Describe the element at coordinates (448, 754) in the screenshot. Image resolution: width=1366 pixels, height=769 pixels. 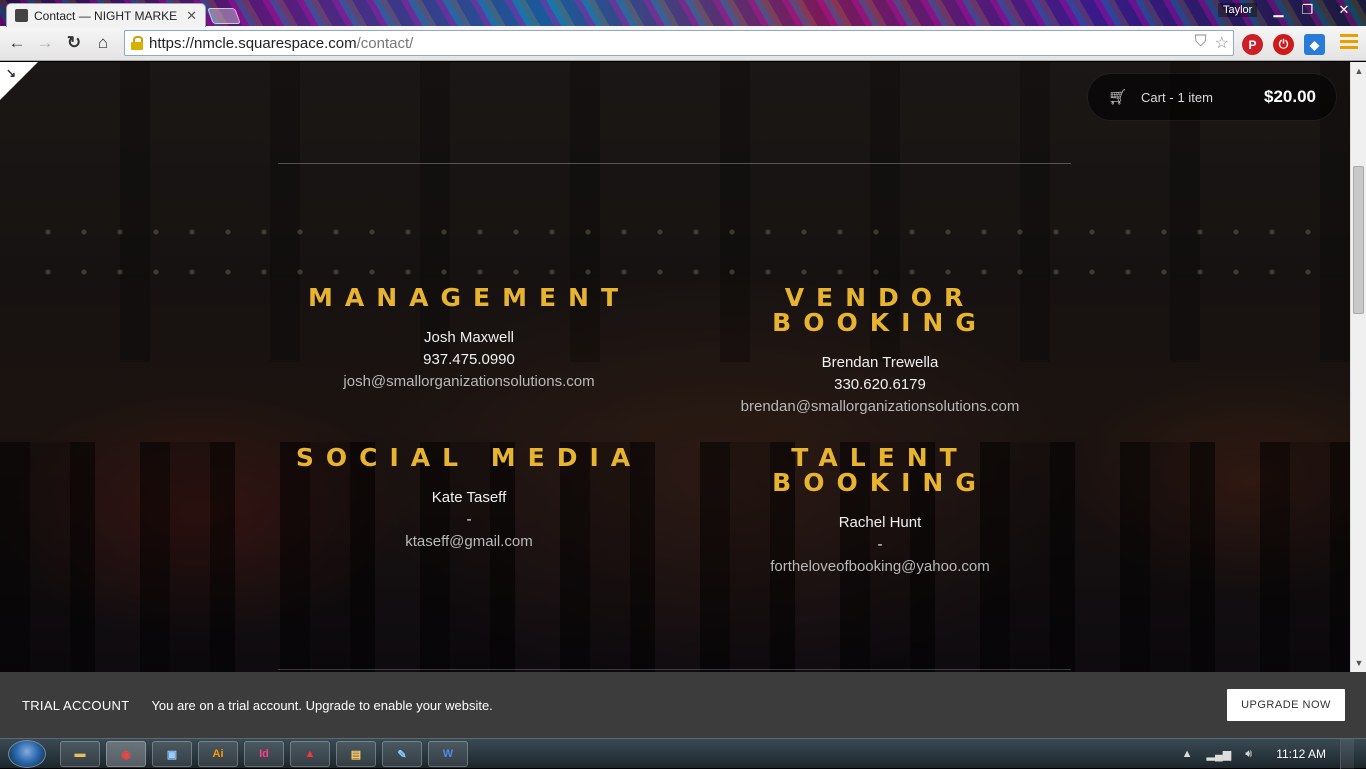
I see `word-icon: W` at that location.